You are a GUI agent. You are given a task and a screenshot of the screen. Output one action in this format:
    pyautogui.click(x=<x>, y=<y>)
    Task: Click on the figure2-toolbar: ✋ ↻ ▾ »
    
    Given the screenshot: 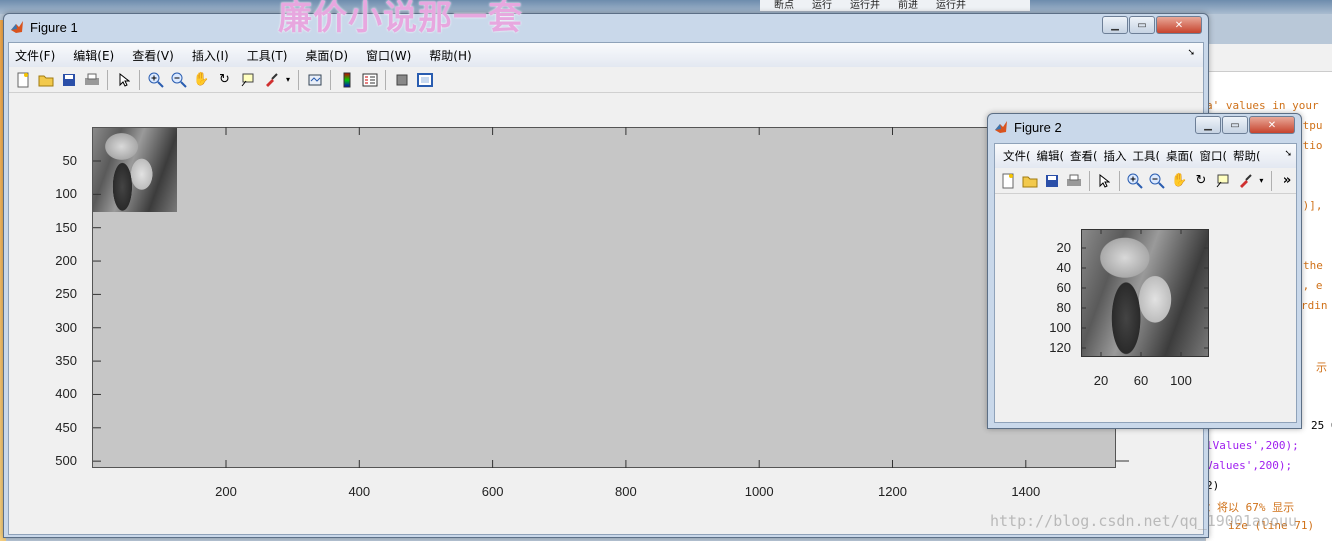 What is the action you would take?
    pyautogui.click(x=1145, y=181)
    